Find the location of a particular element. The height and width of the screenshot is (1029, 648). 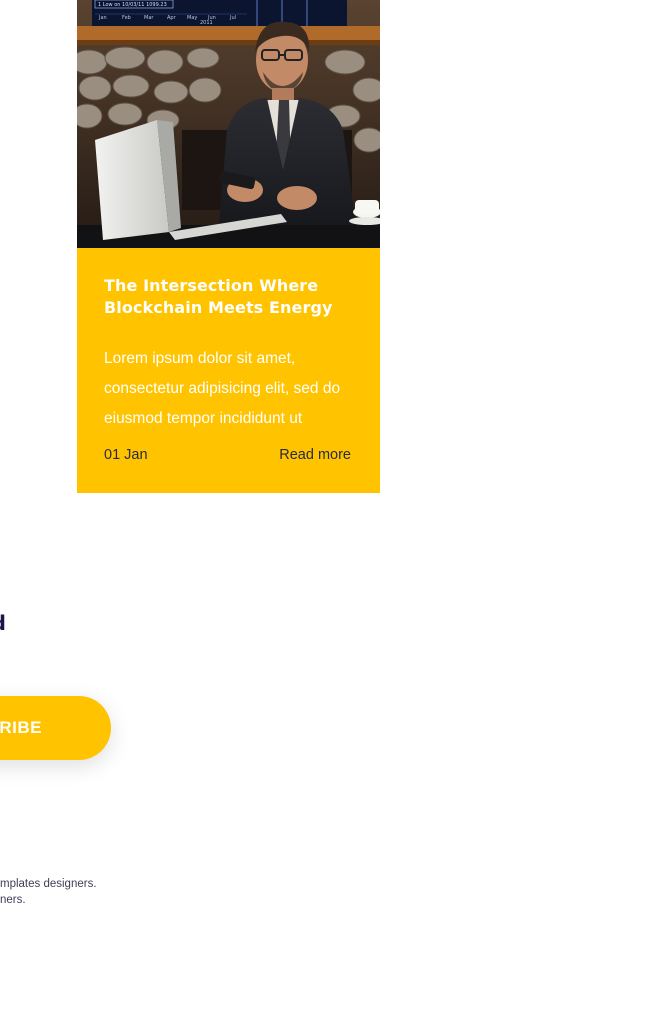

subscribe-button: RIBE is located at coordinates (55, 728).